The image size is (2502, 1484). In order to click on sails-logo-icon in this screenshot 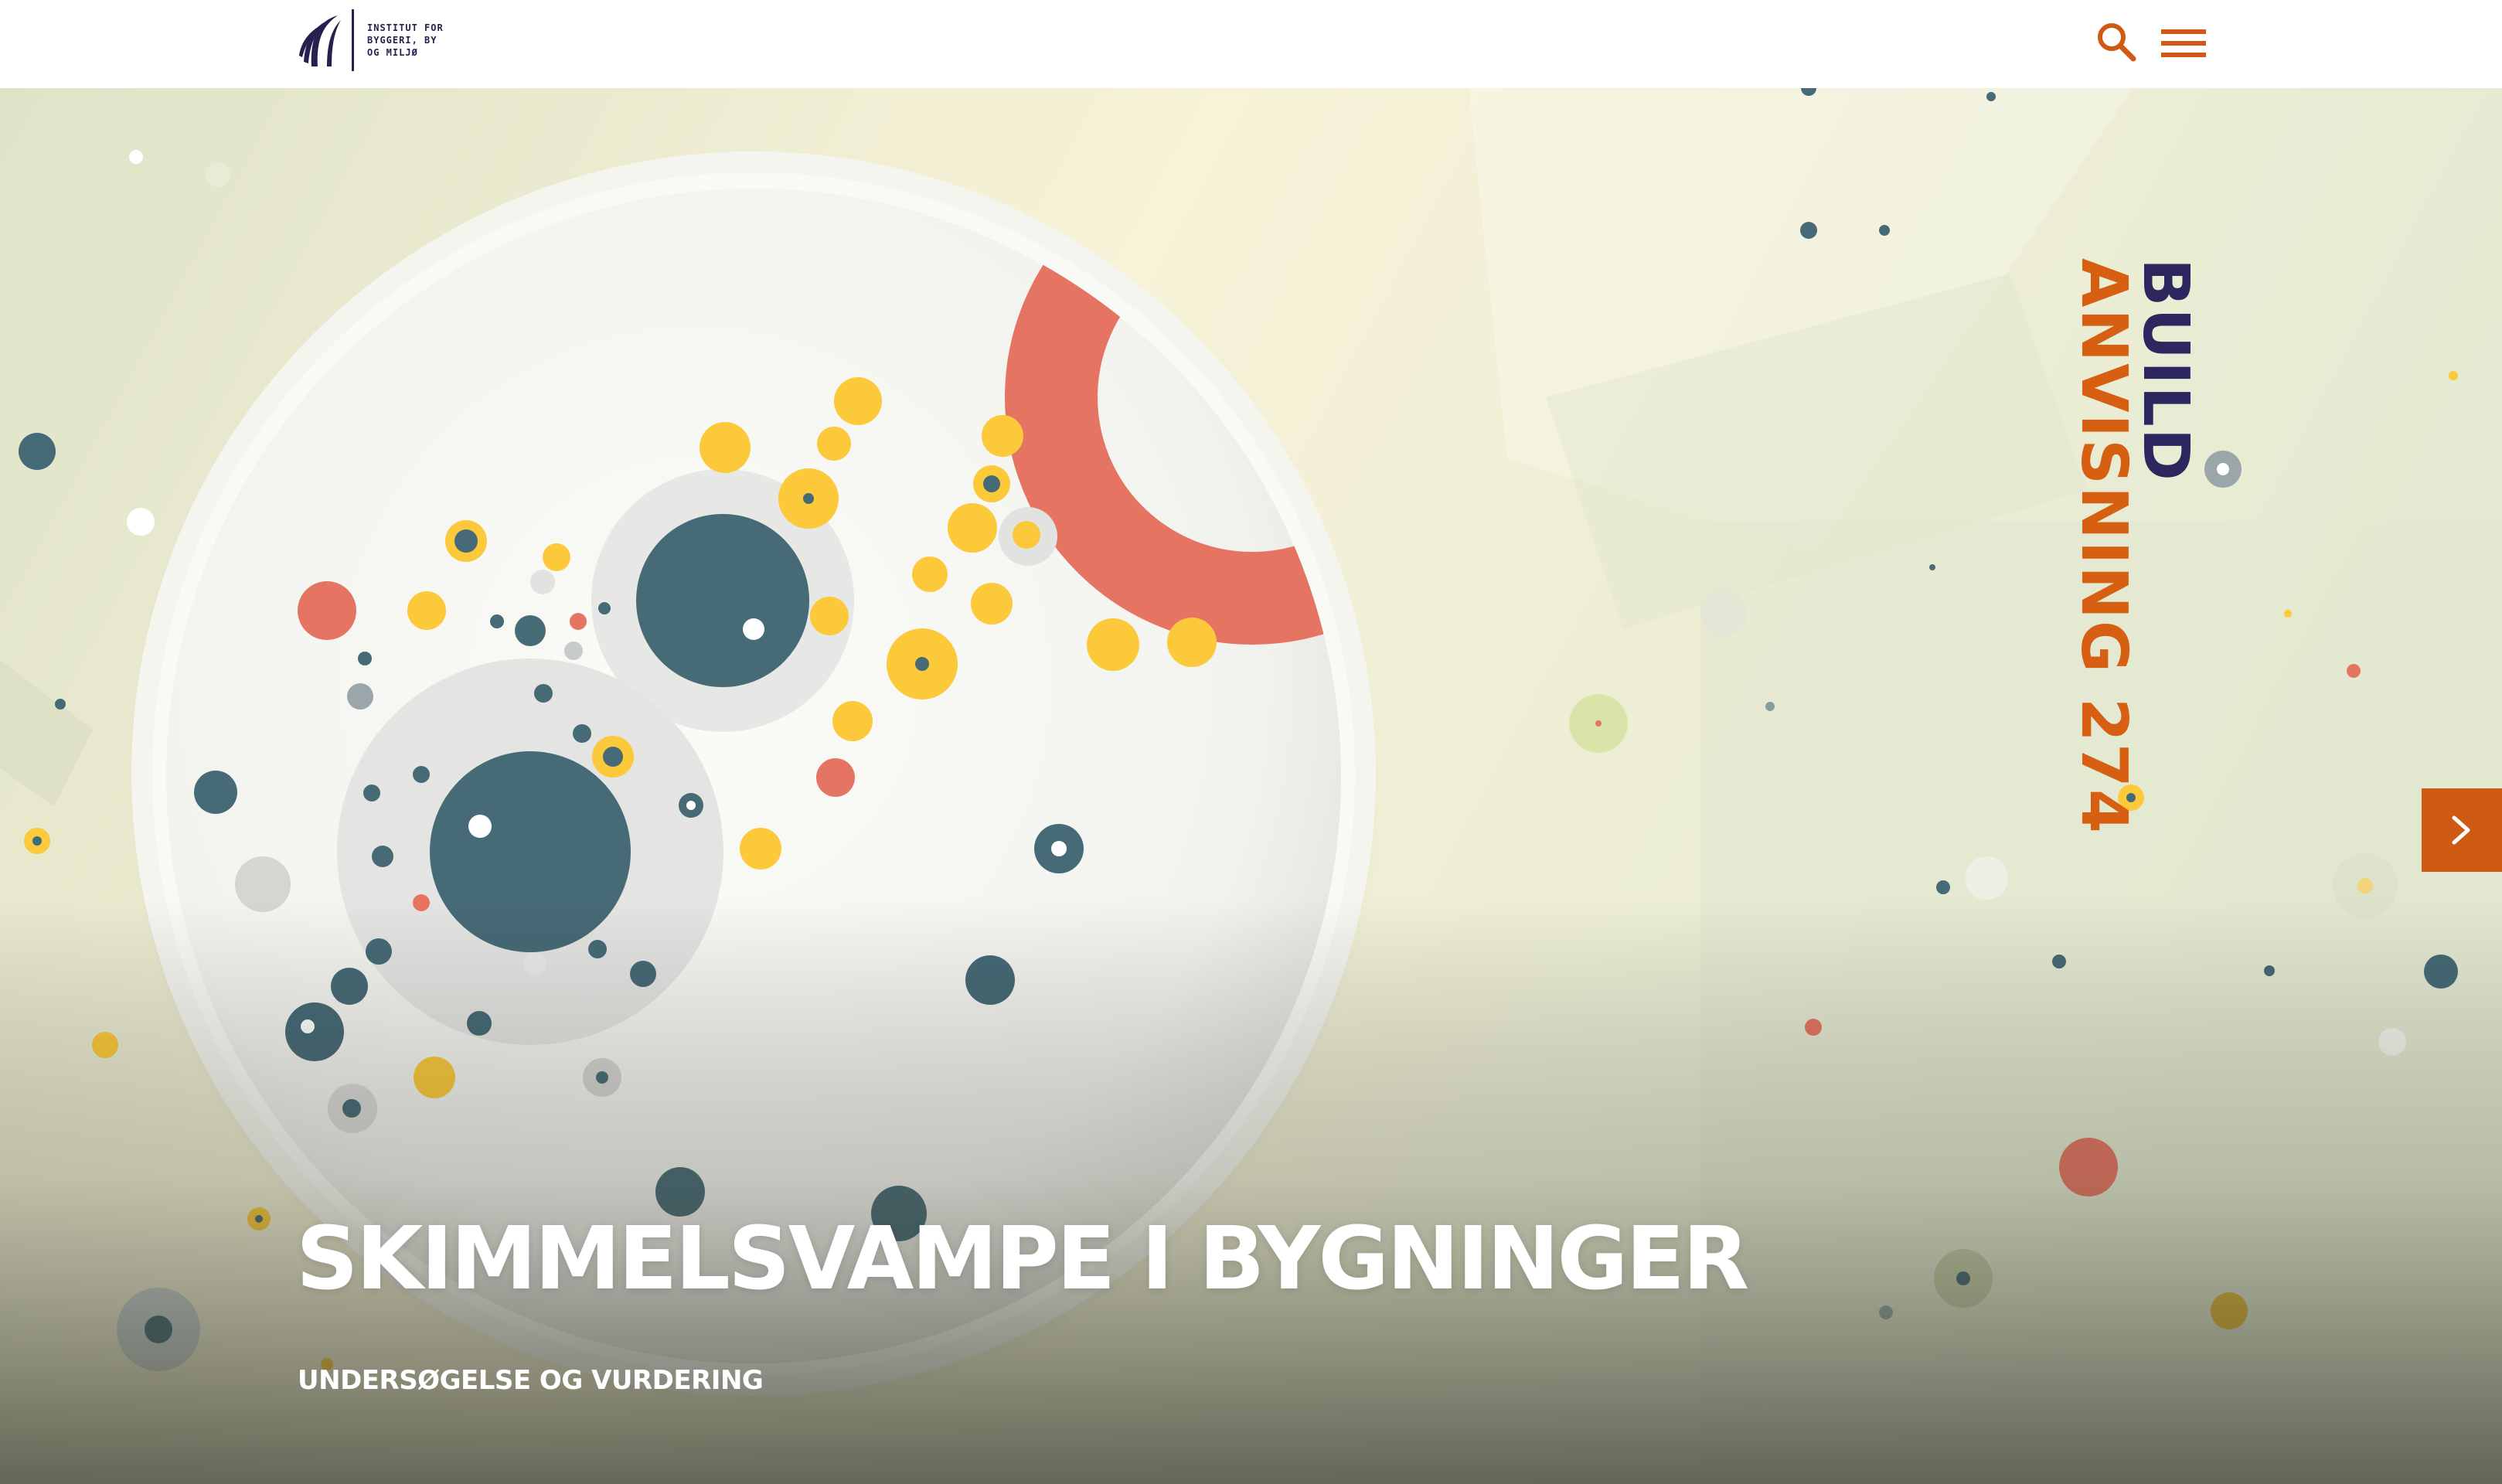, I will do `click(320, 40)`.